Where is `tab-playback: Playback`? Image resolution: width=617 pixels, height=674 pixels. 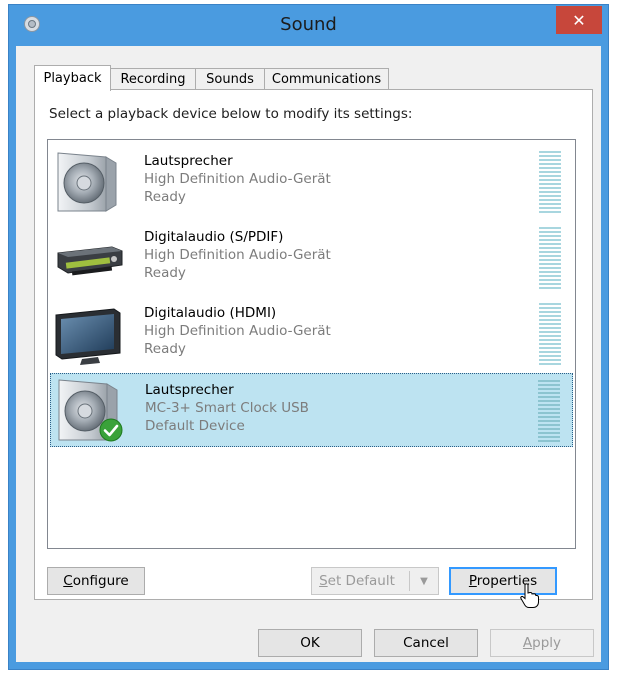 tab-playback: Playback is located at coordinates (72, 78).